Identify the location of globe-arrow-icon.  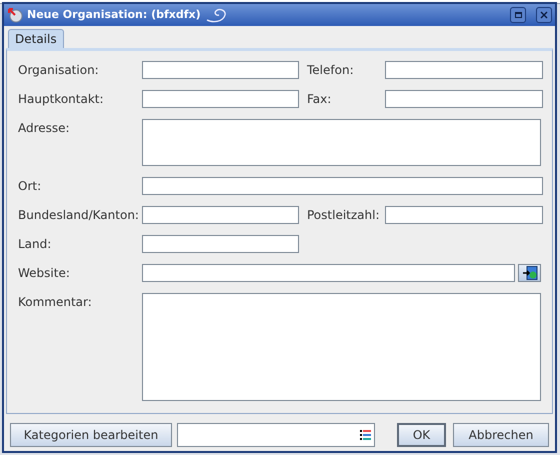
(530, 273).